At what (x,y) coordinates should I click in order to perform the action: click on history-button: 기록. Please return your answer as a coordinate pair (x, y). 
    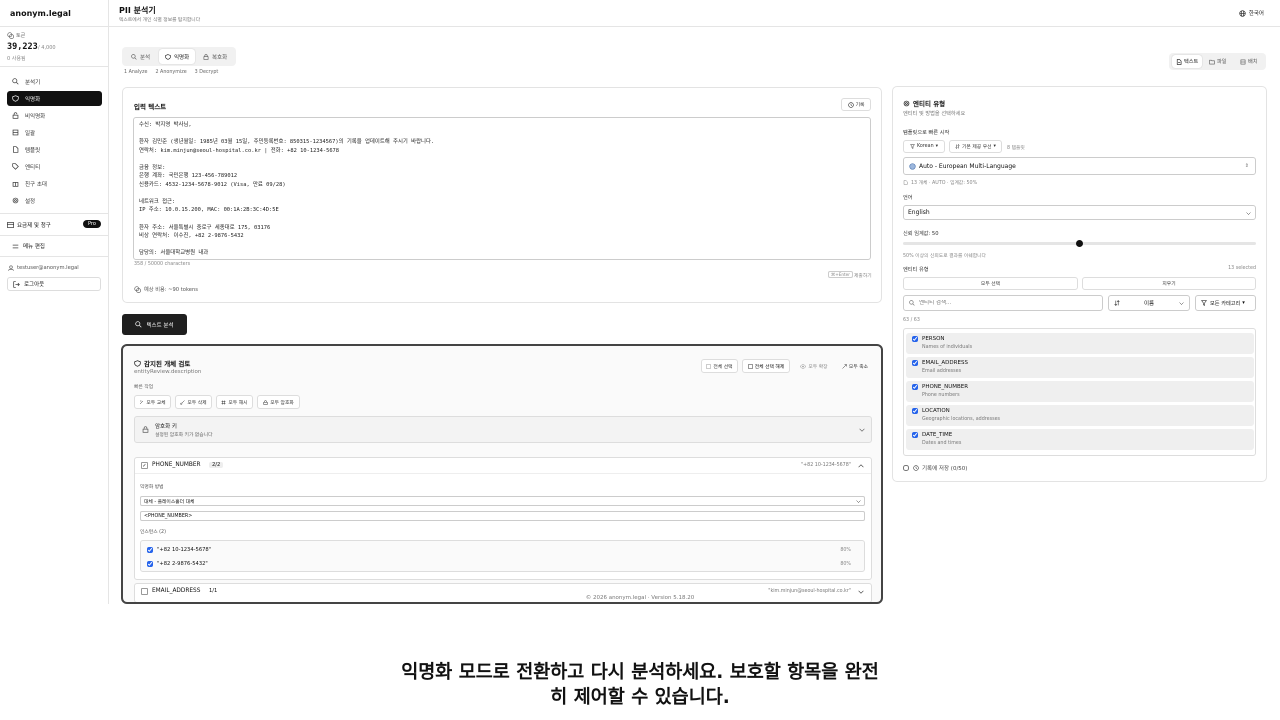
    Looking at the image, I should click on (856, 104).